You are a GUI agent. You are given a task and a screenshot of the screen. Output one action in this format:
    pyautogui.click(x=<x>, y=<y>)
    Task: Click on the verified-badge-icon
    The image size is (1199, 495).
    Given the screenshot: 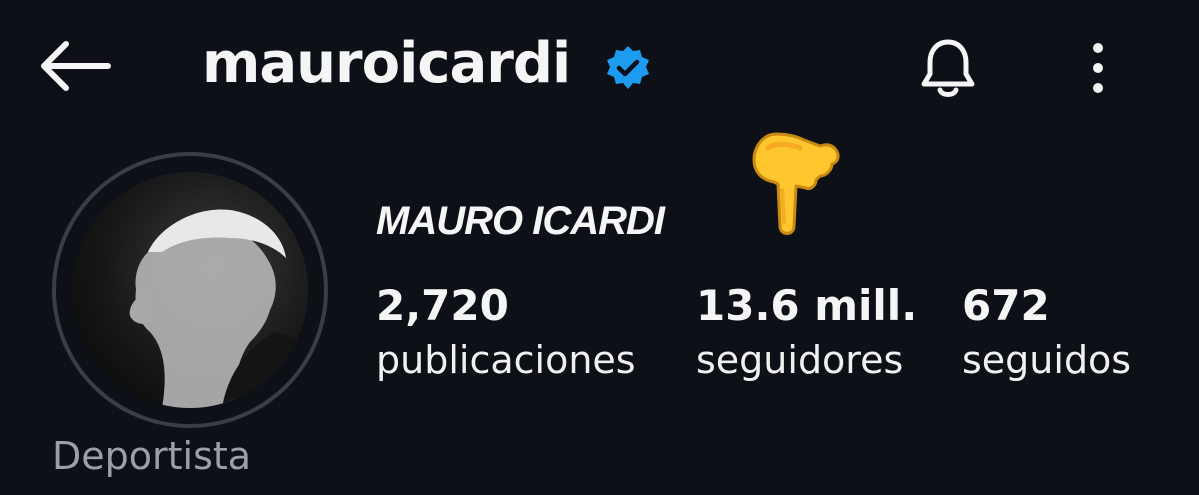 What is the action you would take?
    pyautogui.click(x=628, y=68)
    